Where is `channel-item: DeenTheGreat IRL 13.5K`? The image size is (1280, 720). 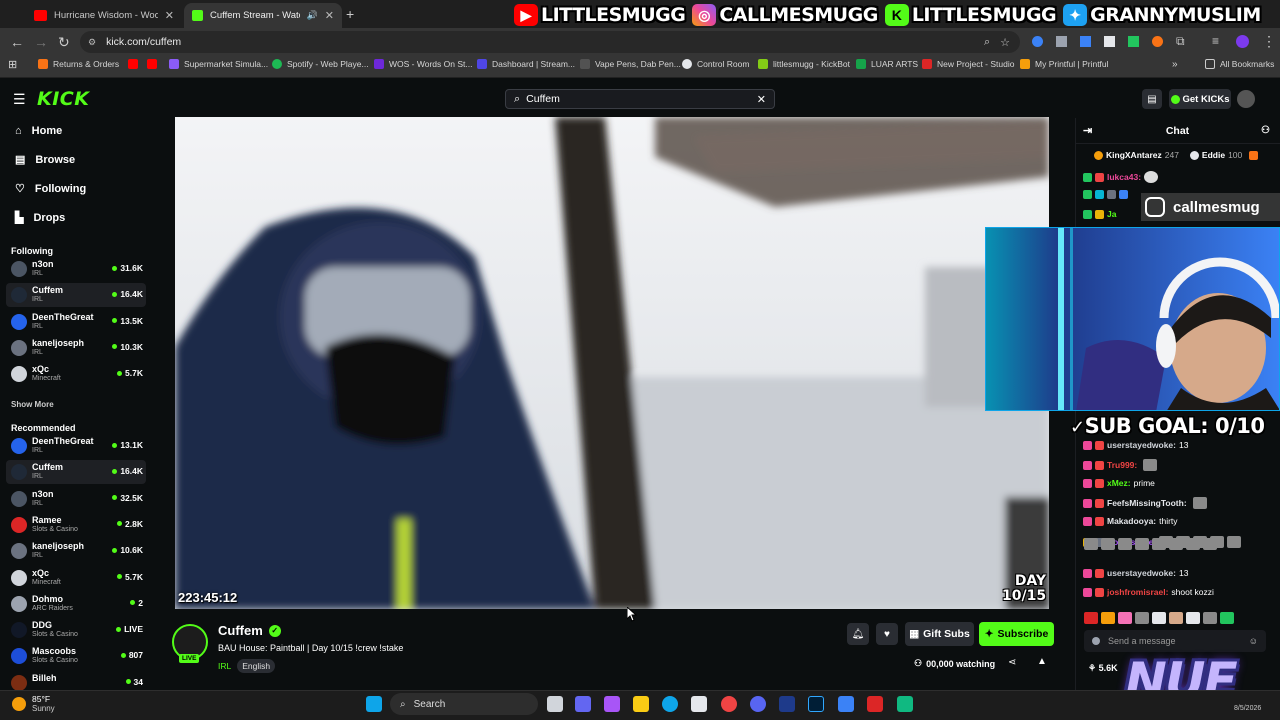
channel-item: DeenTheGreat IRL 13.5K is located at coordinates (76, 322).